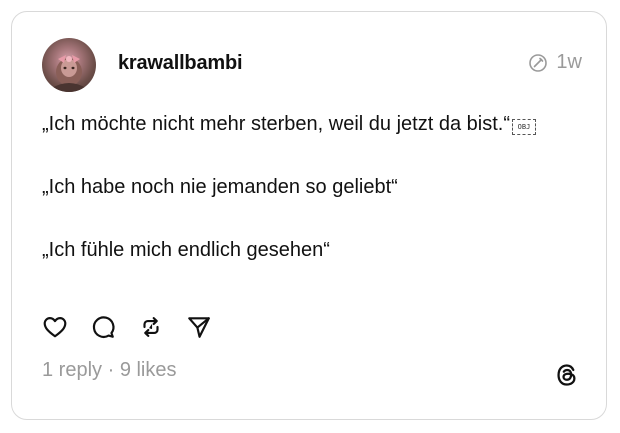  What do you see at coordinates (72, 370) in the screenshot?
I see `reply-count: 1 reply` at bounding box center [72, 370].